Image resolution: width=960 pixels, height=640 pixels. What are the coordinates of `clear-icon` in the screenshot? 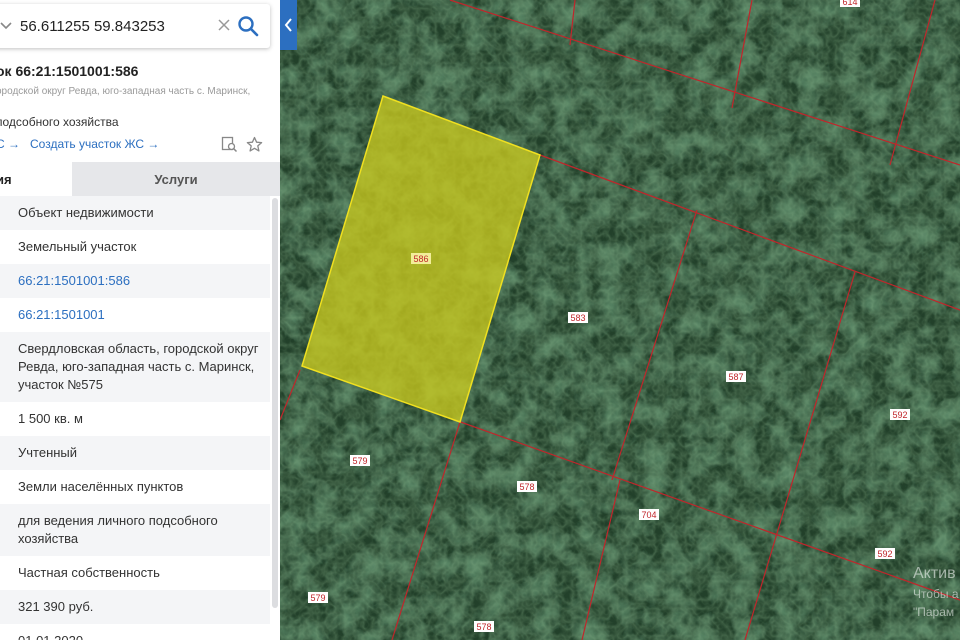 It's located at (224, 25).